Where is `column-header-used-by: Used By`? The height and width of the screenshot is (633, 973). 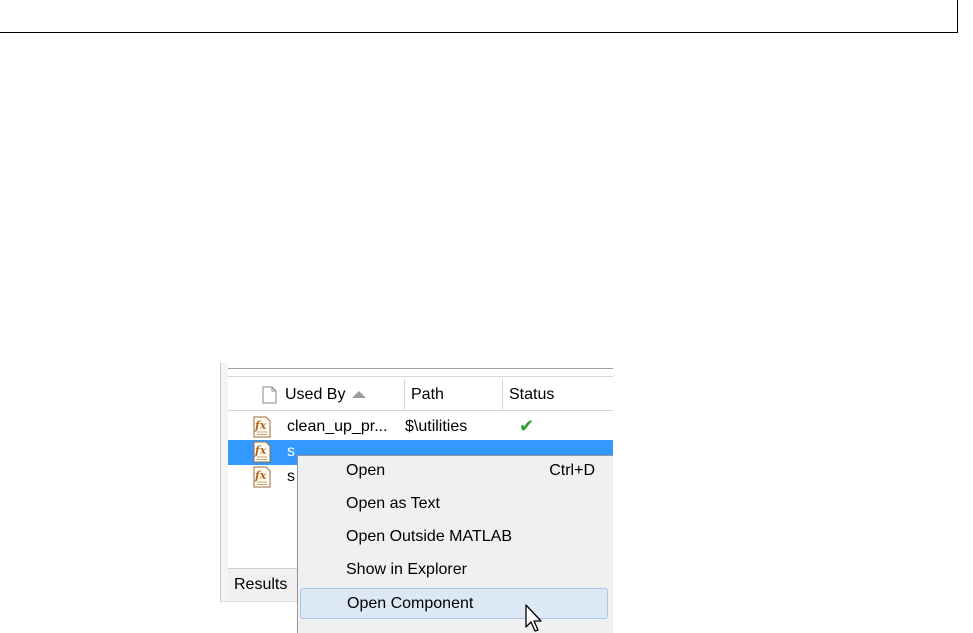 column-header-used-by: Used By is located at coordinates (316, 394).